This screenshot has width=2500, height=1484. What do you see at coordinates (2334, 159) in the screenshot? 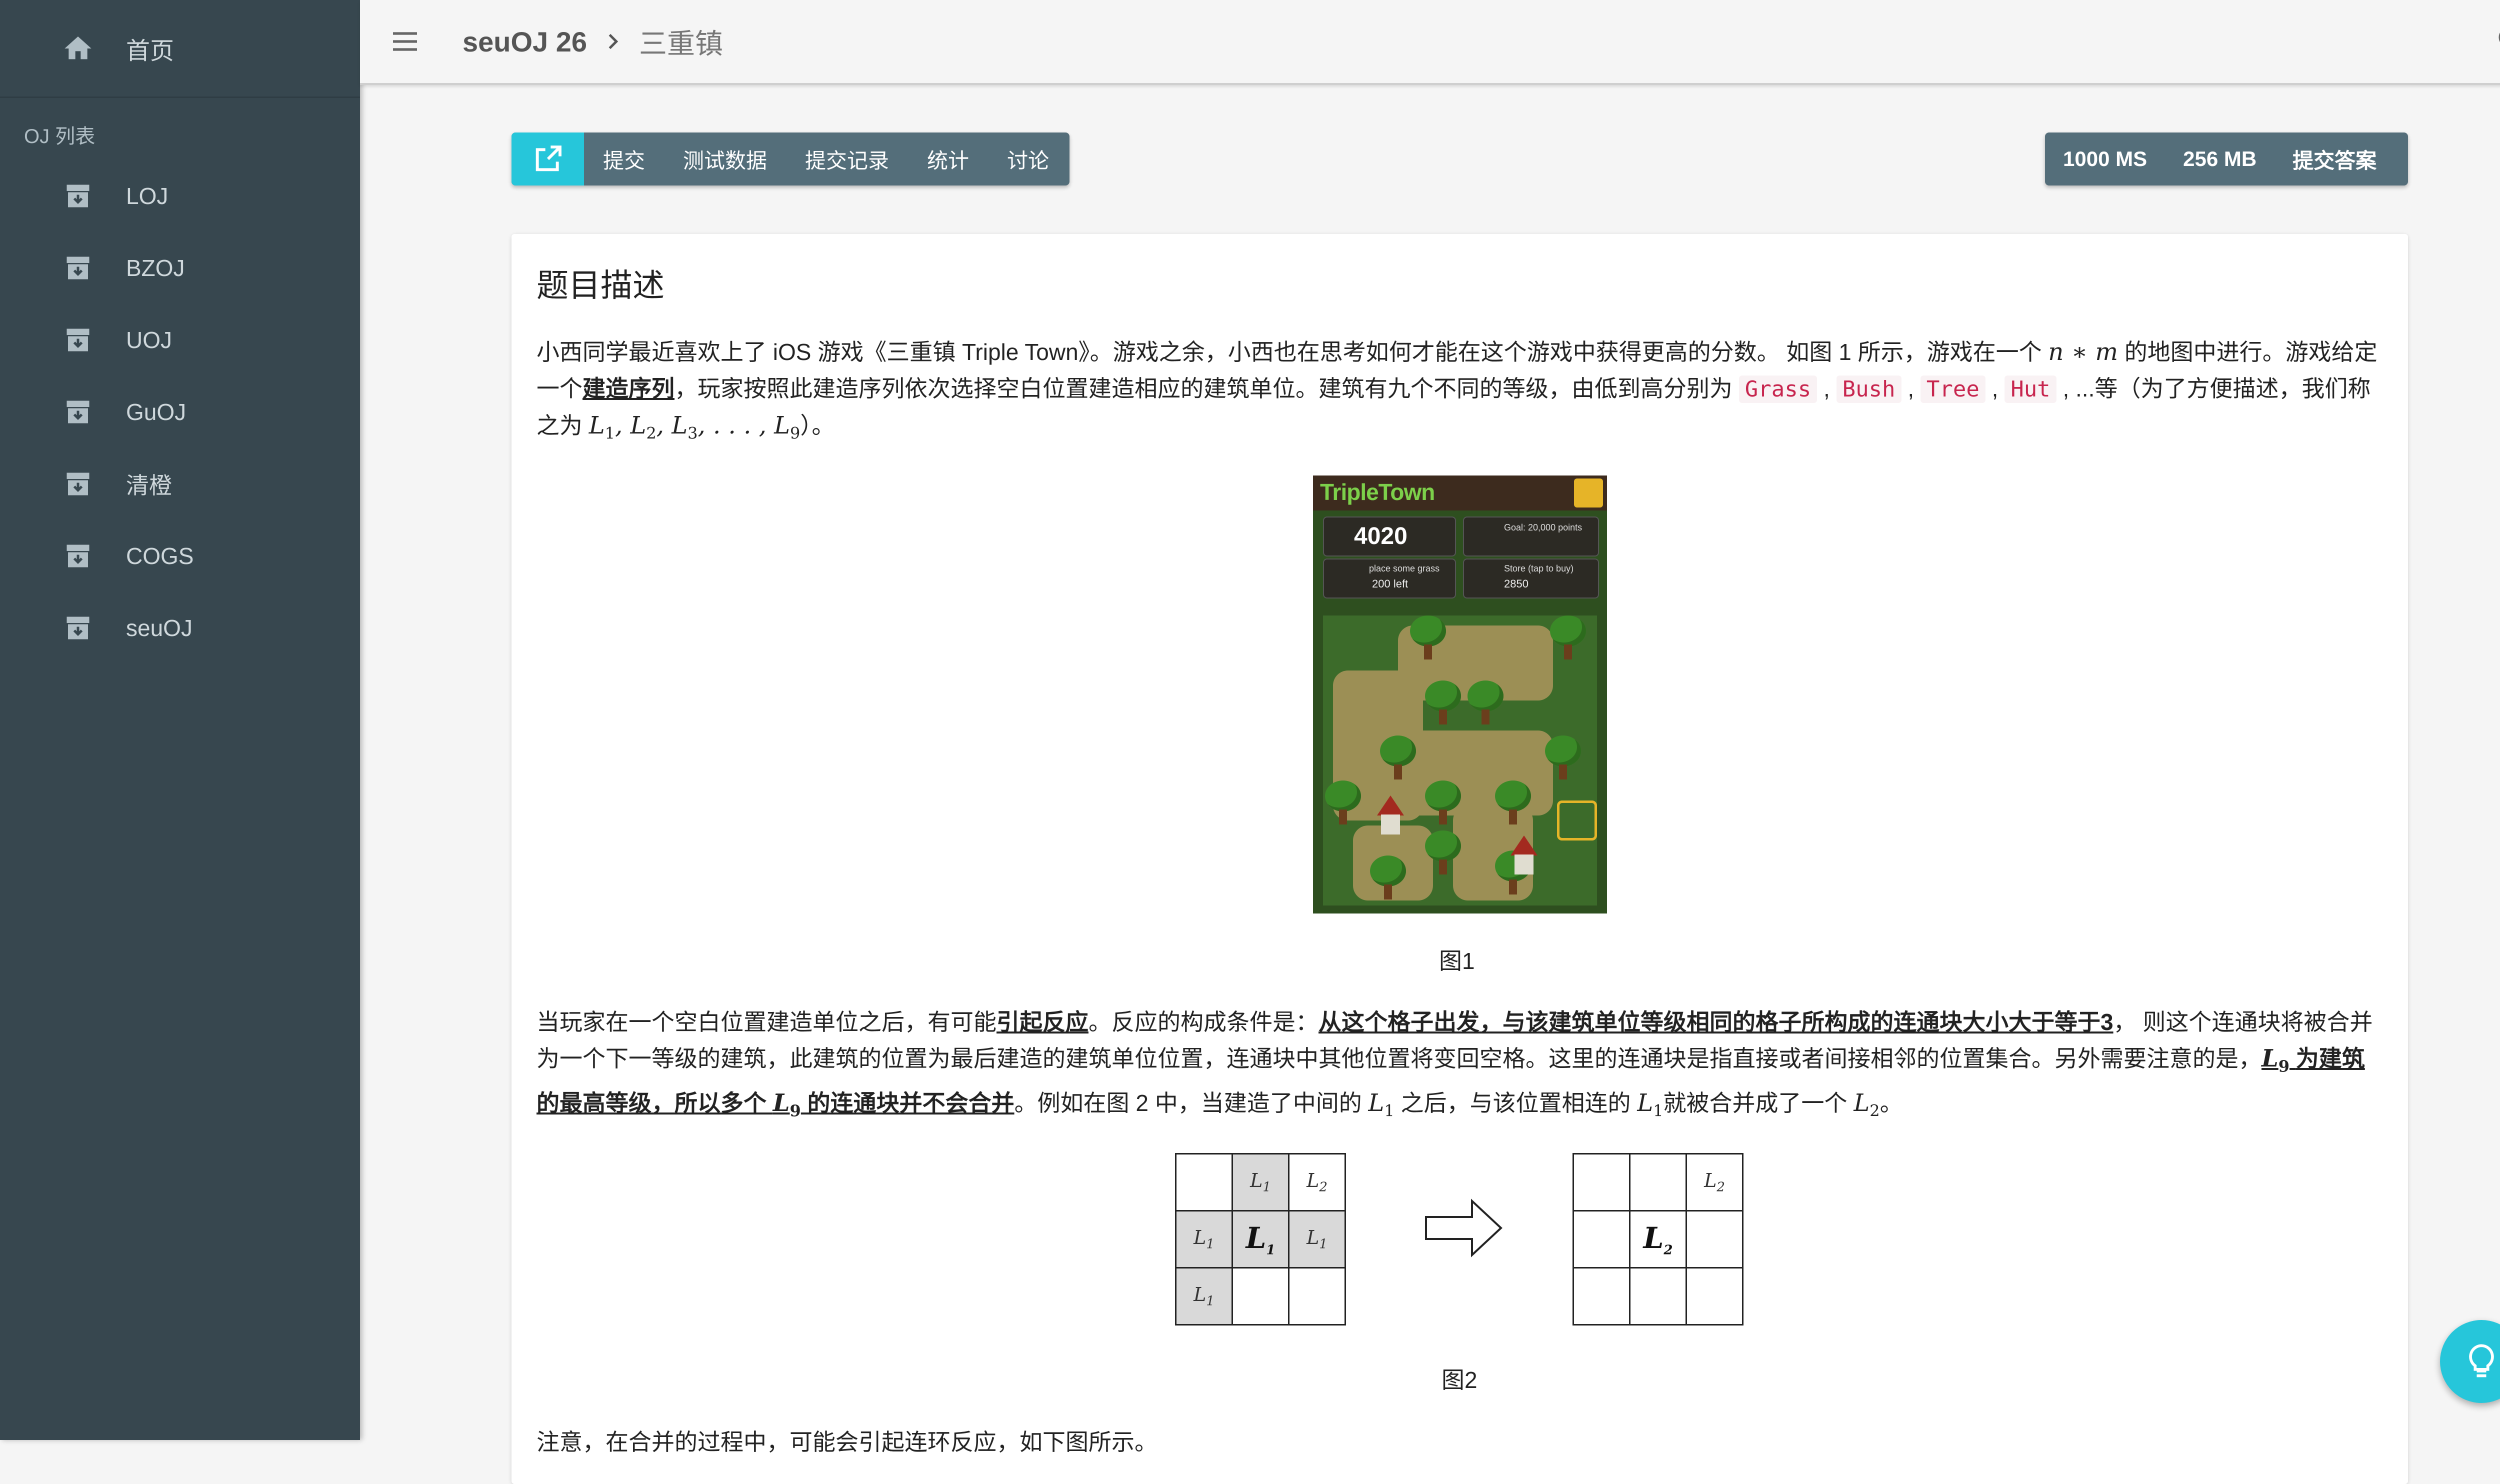
I see `submit-answer-button: 提交答案` at bounding box center [2334, 159].